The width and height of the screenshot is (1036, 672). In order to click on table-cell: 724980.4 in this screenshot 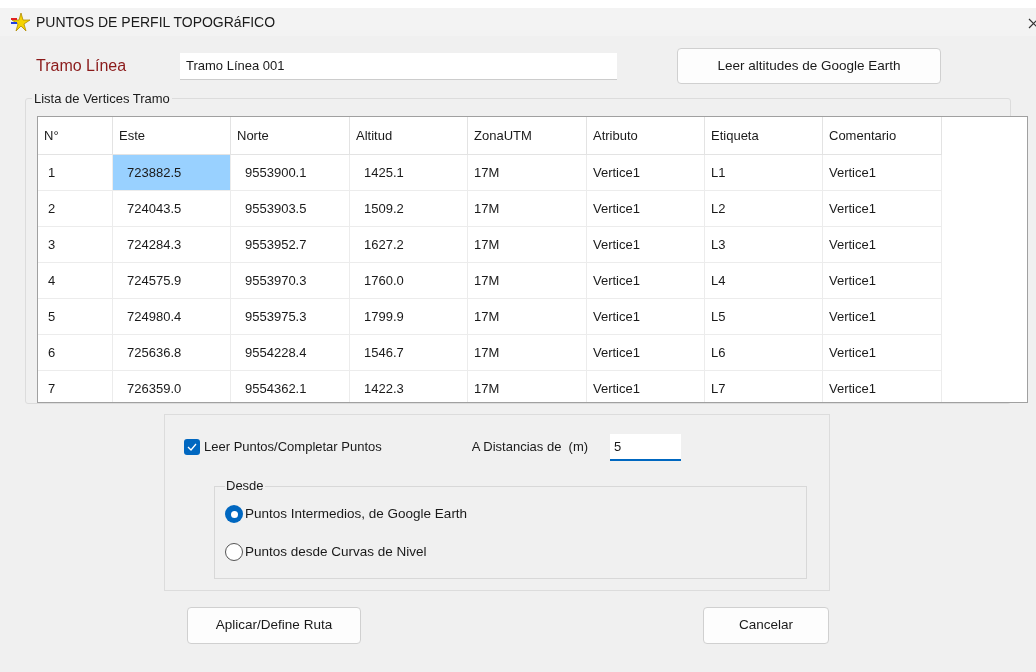, I will do `click(172, 317)`.